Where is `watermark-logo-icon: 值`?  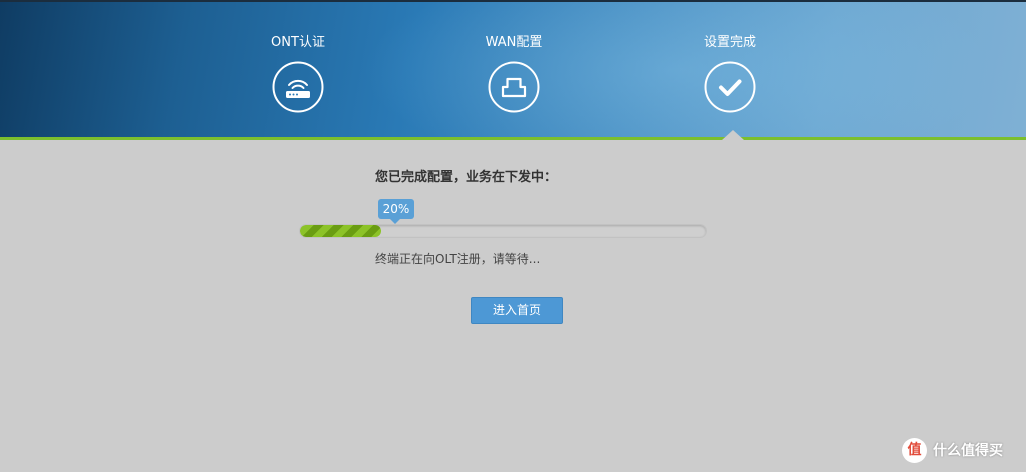
watermark-logo-icon: 值 is located at coordinates (914, 450).